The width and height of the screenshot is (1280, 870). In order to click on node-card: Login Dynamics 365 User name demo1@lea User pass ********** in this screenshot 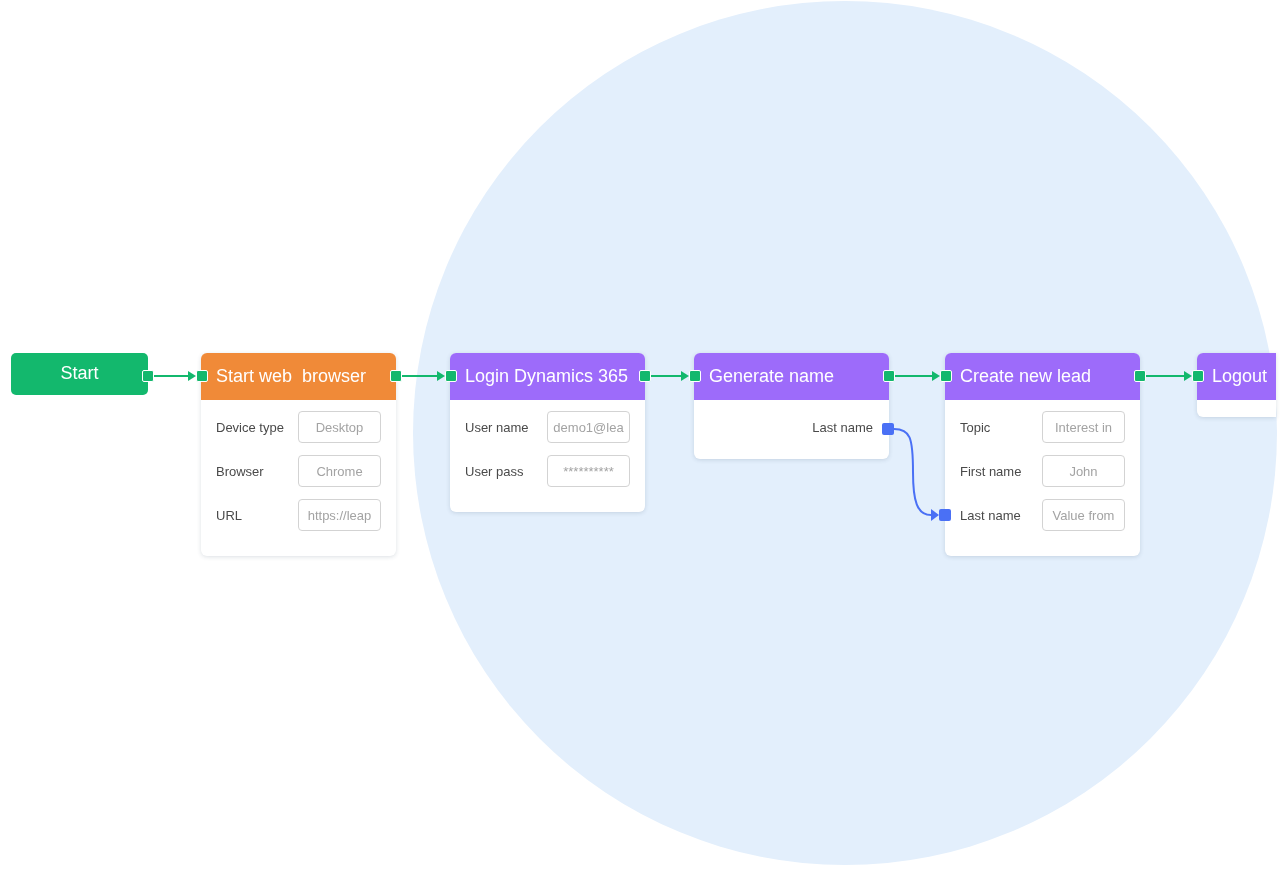, I will do `click(547, 432)`.